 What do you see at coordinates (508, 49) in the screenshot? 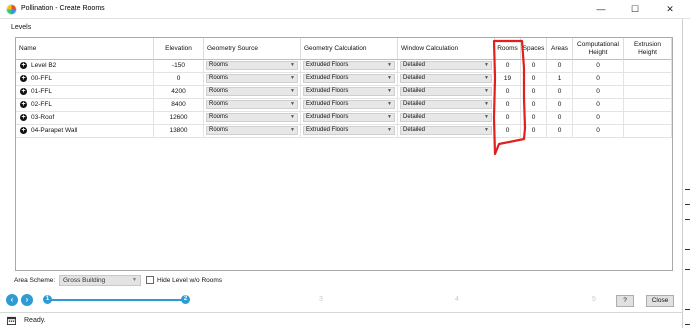
I see `column-header-rooms: Rooms` at bounding box center [508, 49].